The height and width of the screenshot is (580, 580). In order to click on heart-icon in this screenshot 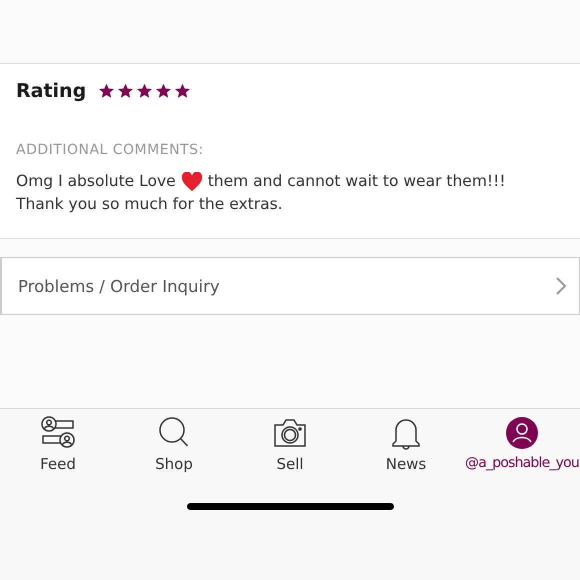, I will do `click(191, 182)`.